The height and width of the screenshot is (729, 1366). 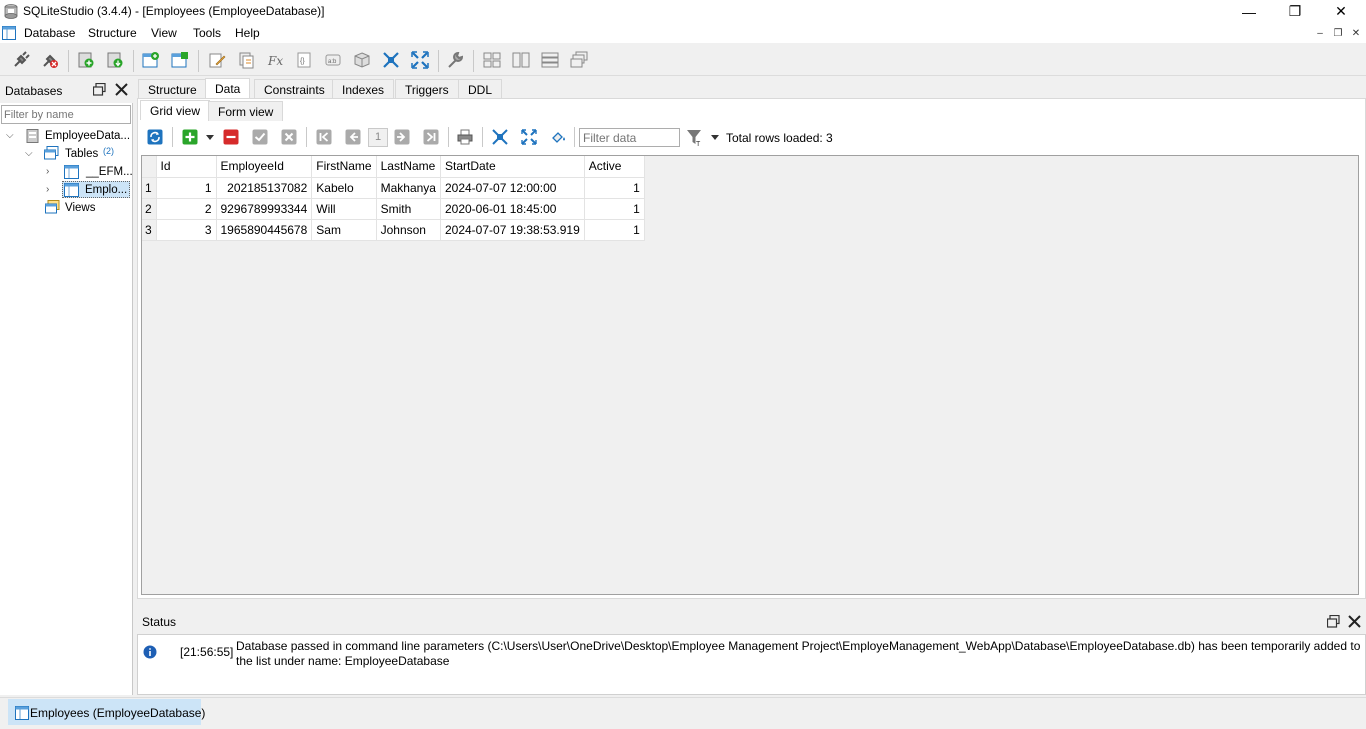 What do you see at coordinates (1356, 33) in the screenshot?
I see `mdi-close-button: ✕` at bounding box center [1356, 33].